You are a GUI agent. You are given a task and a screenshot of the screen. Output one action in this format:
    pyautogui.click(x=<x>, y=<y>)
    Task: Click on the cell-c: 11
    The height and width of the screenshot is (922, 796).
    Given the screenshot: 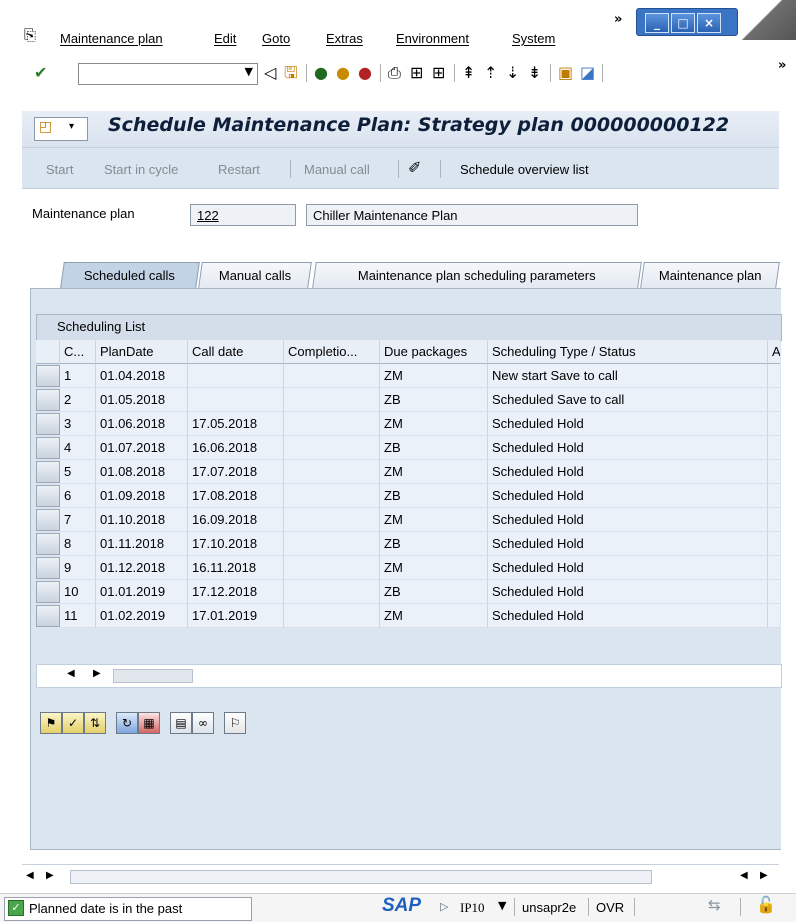 What is the action you would take?
    pyautogui.click(x=78, y=616)
    